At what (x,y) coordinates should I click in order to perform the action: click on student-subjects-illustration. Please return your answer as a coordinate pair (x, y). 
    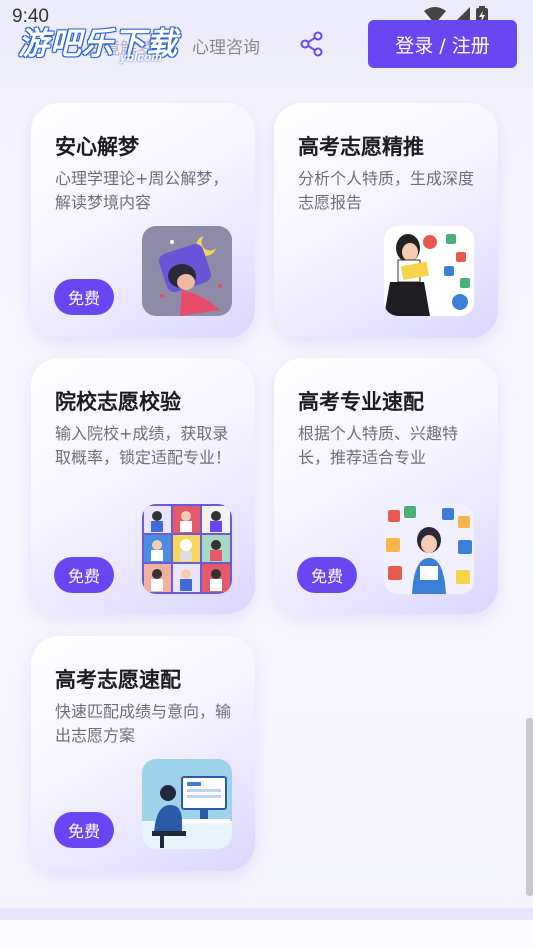
    Looking at the image, I should click on (429, 549).